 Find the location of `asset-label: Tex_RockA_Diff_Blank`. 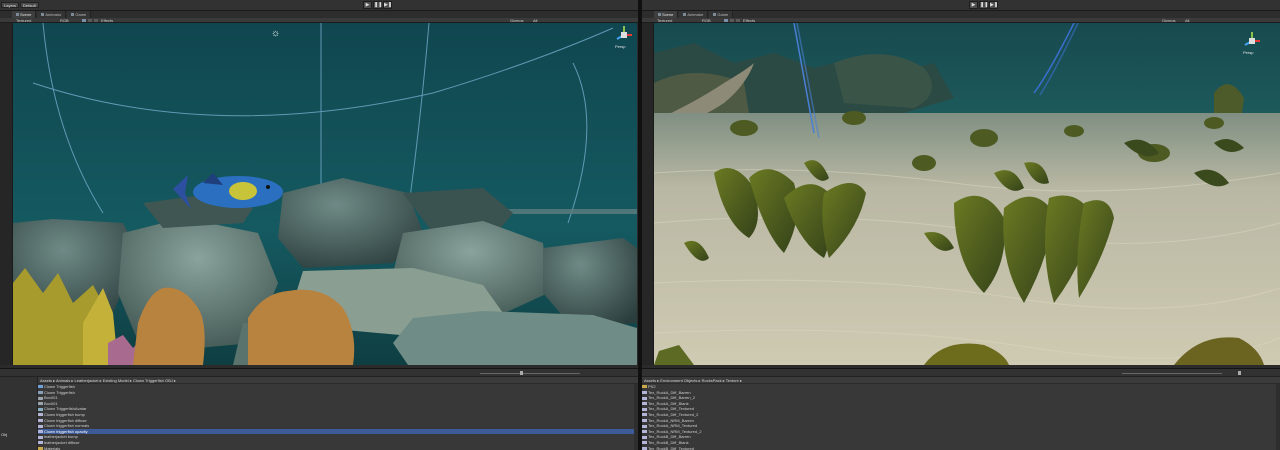

asset-label: Tex_RockA_Diff_Blank is located at coordinates (668, 403).